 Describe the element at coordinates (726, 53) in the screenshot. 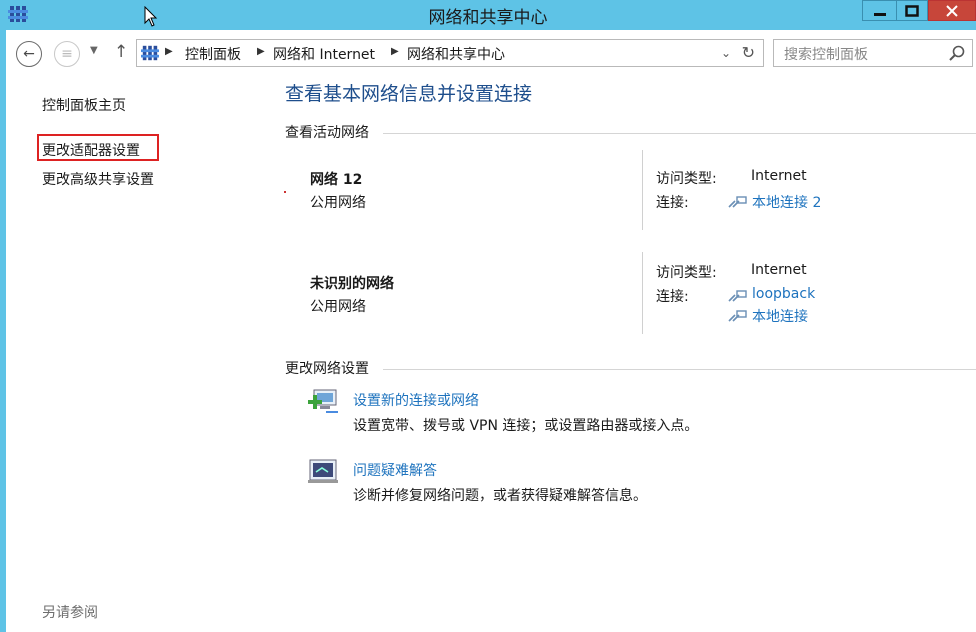

I see `chevron-down-icon: ⌄` at that location.